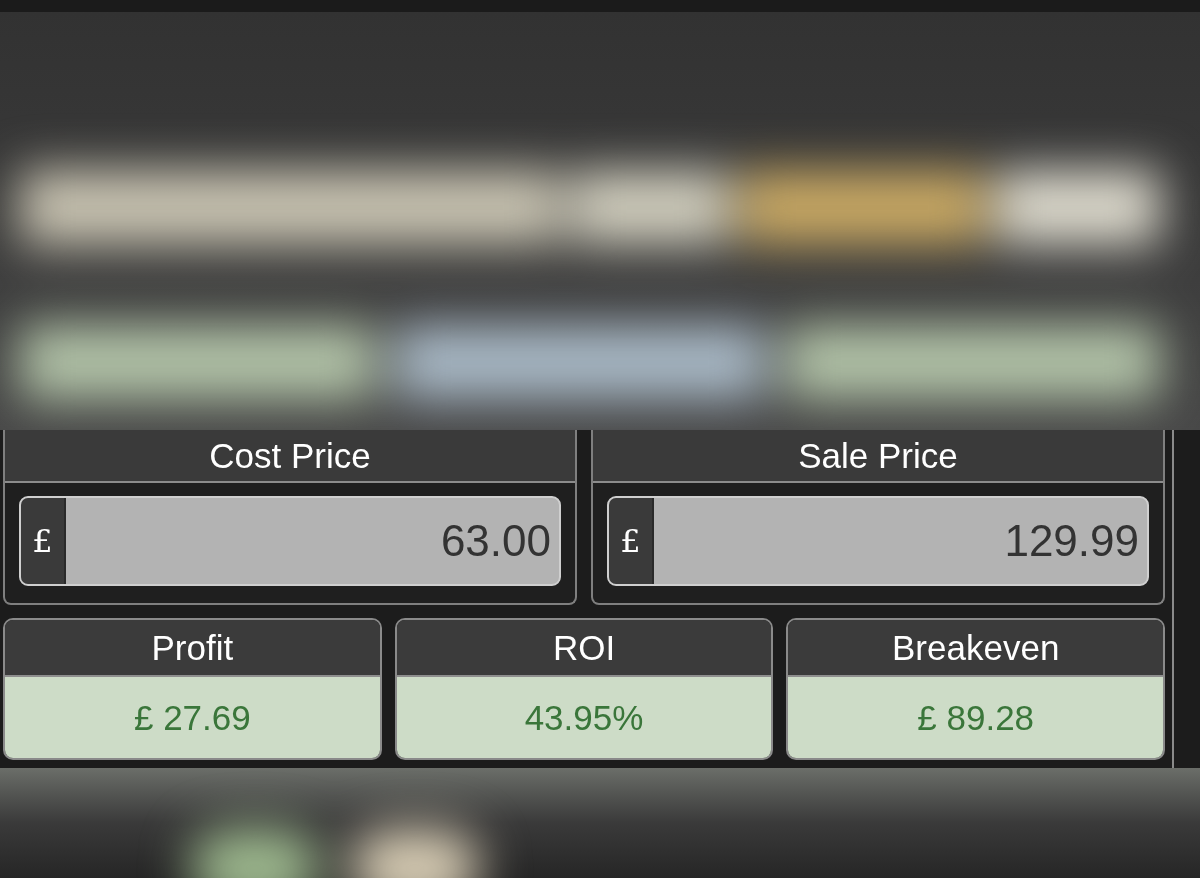 The height and width of the screenshot is (878, 1200). What do you see at coordinates (878, 541) in the screenshot?
I see `price-input-field: £ 129.99` at bounding box center [878, 541].